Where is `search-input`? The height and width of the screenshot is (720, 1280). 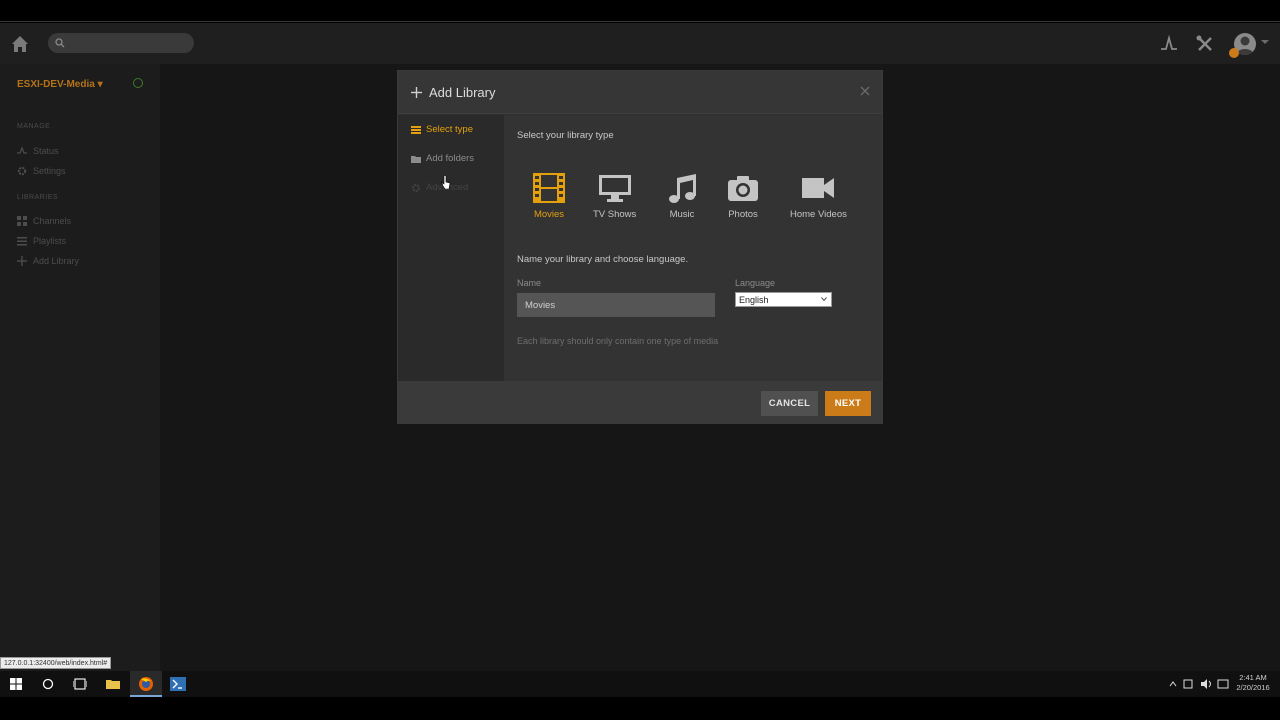 search-input is located at coordinates (121, 43).